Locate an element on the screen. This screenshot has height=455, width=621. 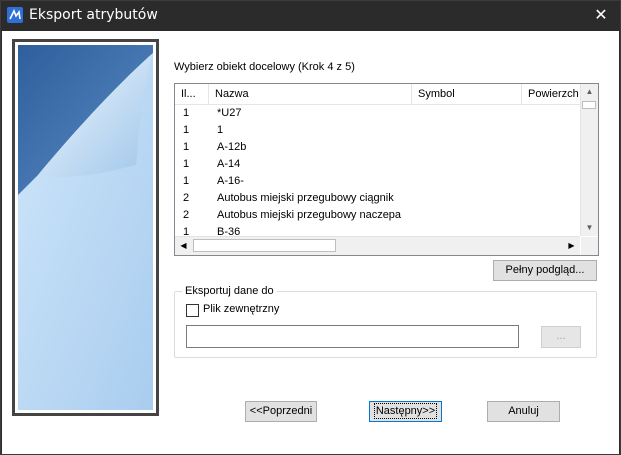
cell-name: B-36 is located at coordinates (229, 230).